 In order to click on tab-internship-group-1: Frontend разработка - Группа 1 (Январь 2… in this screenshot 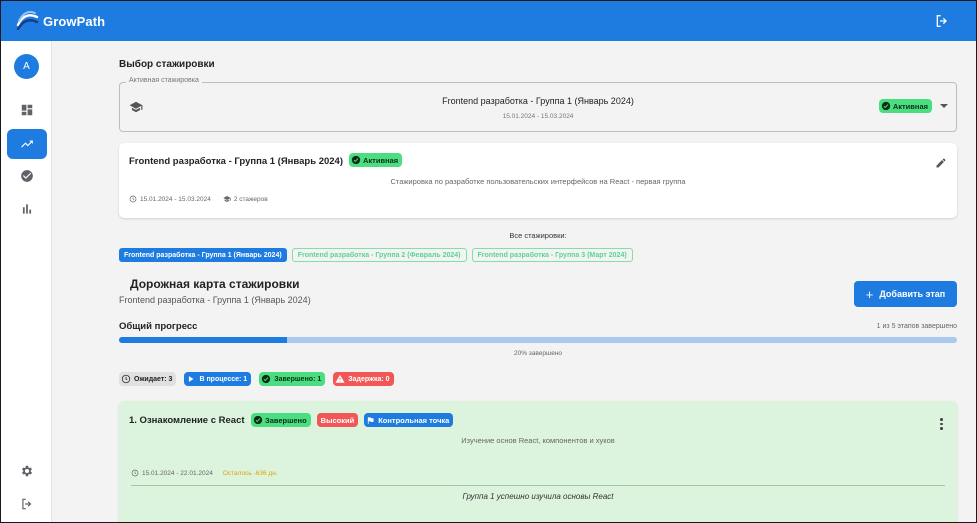, I will do `click(203, 255)`.